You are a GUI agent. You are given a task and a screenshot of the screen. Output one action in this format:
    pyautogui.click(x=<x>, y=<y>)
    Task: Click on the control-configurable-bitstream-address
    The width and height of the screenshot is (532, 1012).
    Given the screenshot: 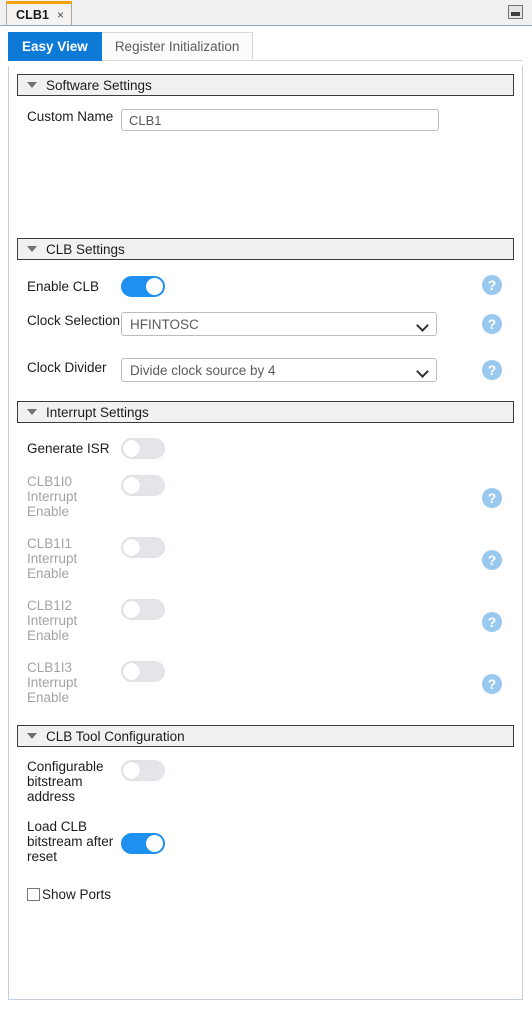 What is the action you would take?
    pyautogui.click(x=317, y=770)
    